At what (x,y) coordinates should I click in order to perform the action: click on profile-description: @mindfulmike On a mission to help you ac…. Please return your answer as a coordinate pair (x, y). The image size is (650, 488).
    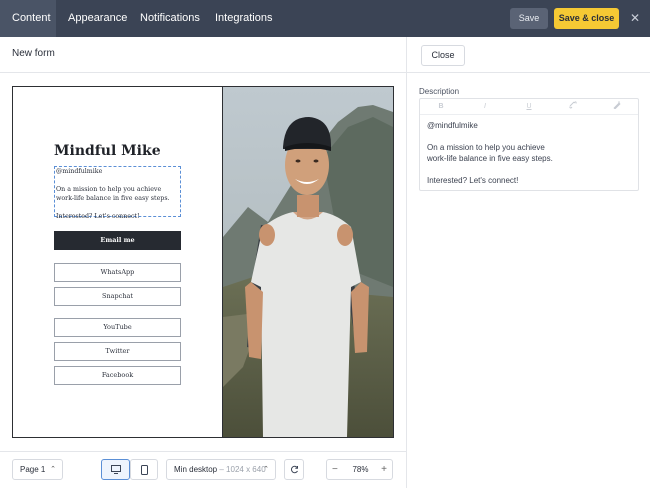
    Looking at the image, I should click on (117, 193).